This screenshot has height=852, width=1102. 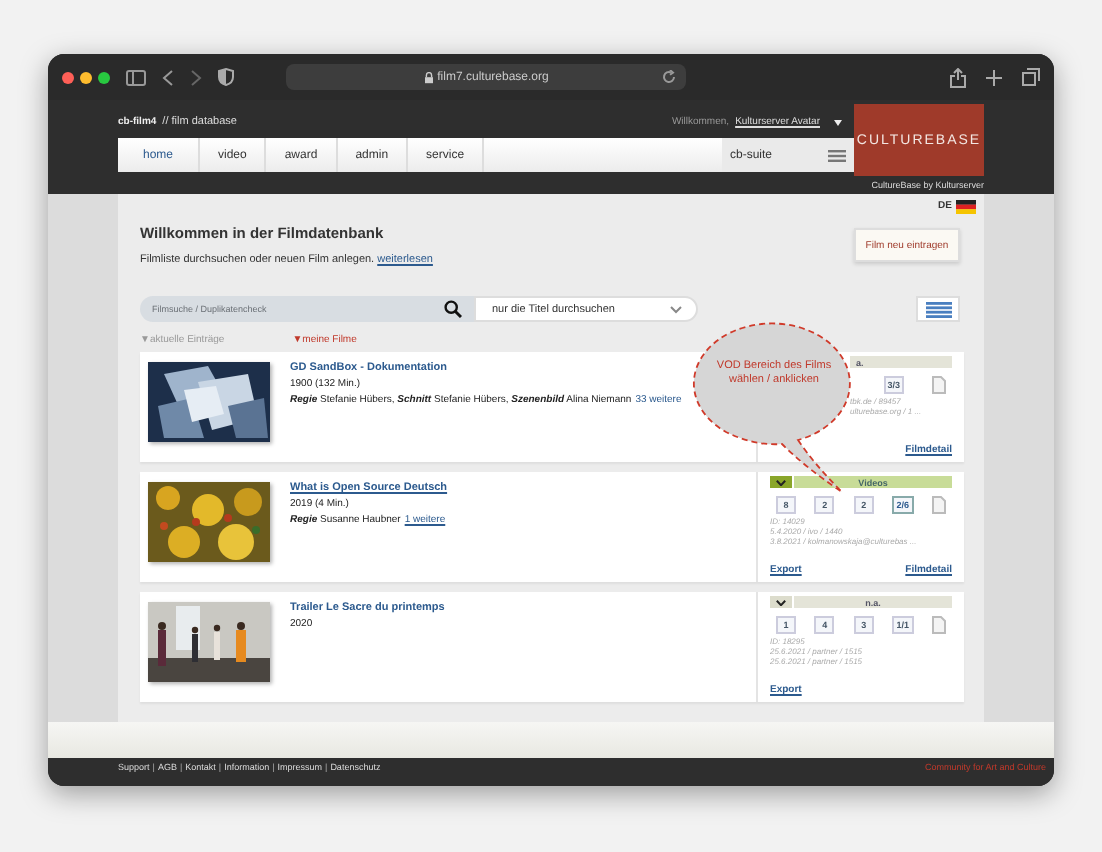 What do you see at coordinates (104, 77) in the screenshot?
I see `zoom-button` at bounding box center [104, 77].